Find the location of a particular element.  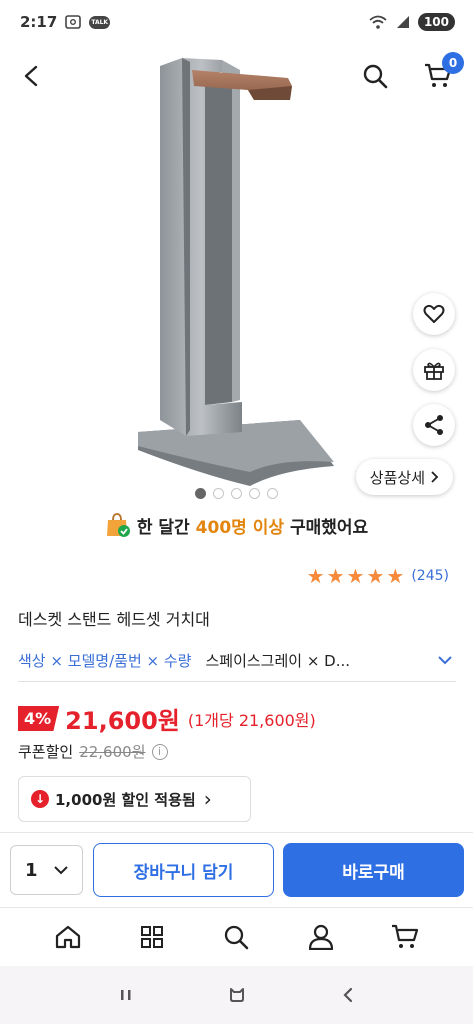

wishlist-button is located at coordinates (434, 314).